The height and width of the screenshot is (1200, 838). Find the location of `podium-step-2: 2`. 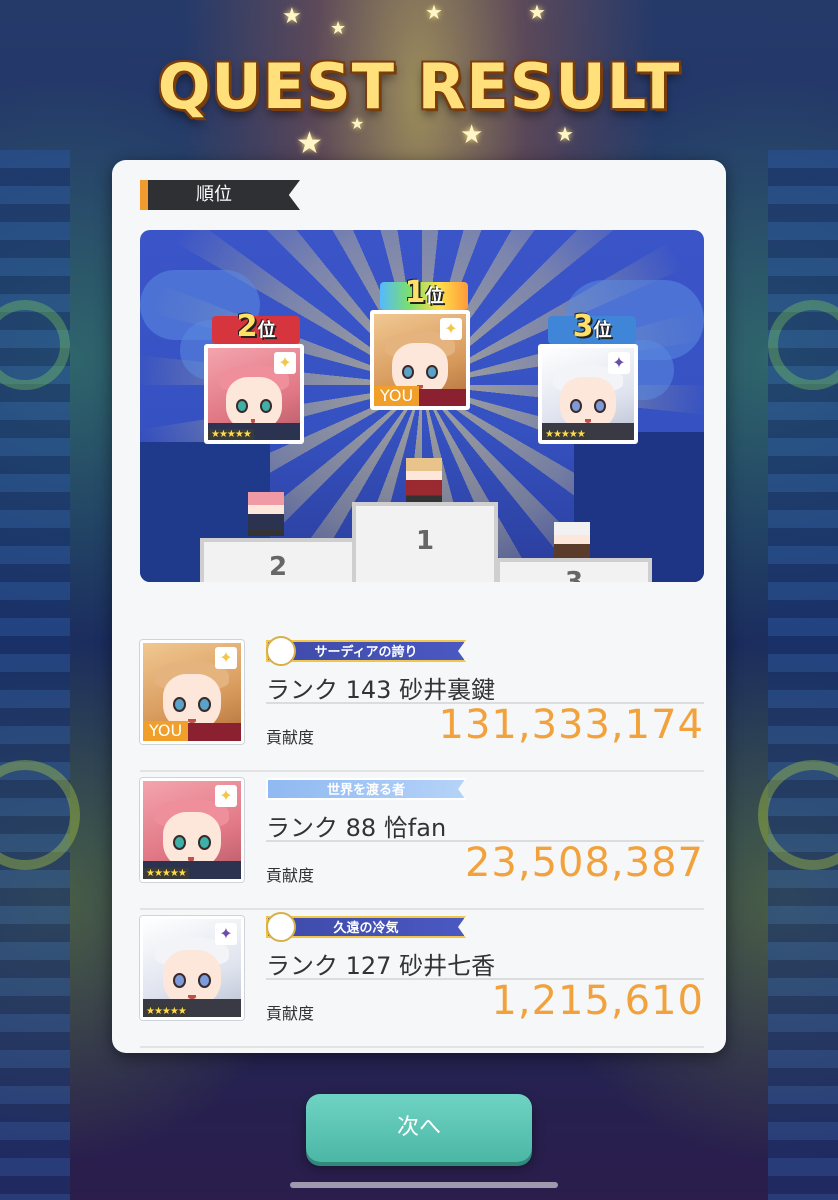

podium-step-2: 2 is located at coordinates (278, 560).